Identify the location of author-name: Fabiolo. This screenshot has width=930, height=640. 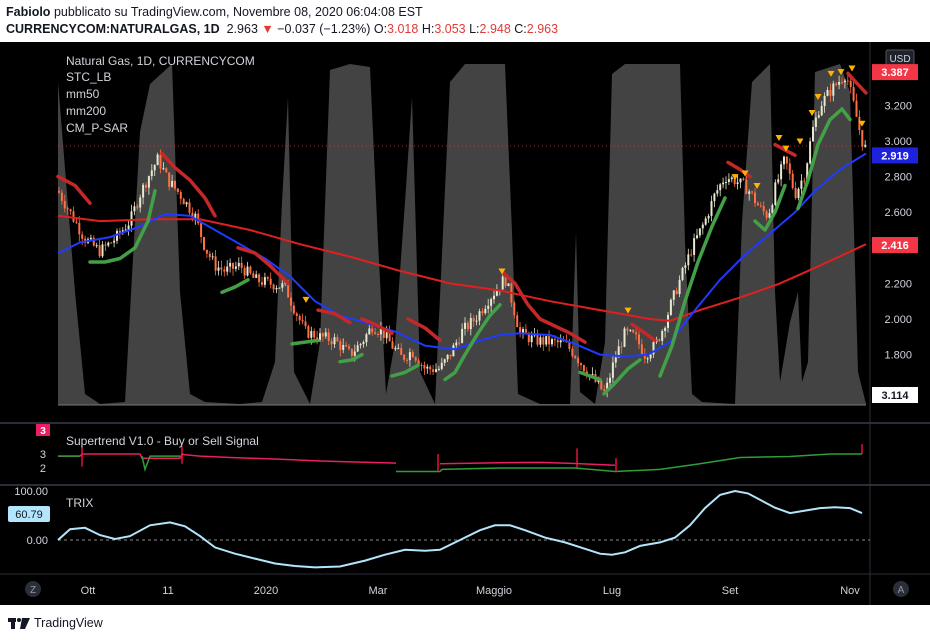
(28, 12).